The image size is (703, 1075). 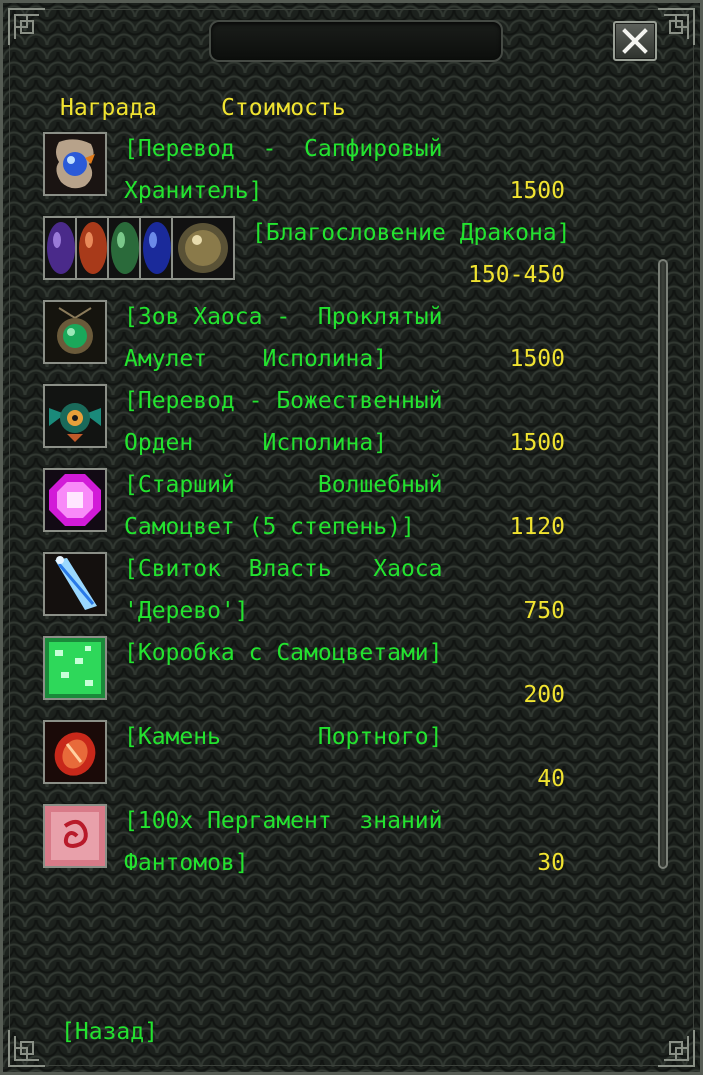 I want to click on close-button, so click(x=635, y=41).